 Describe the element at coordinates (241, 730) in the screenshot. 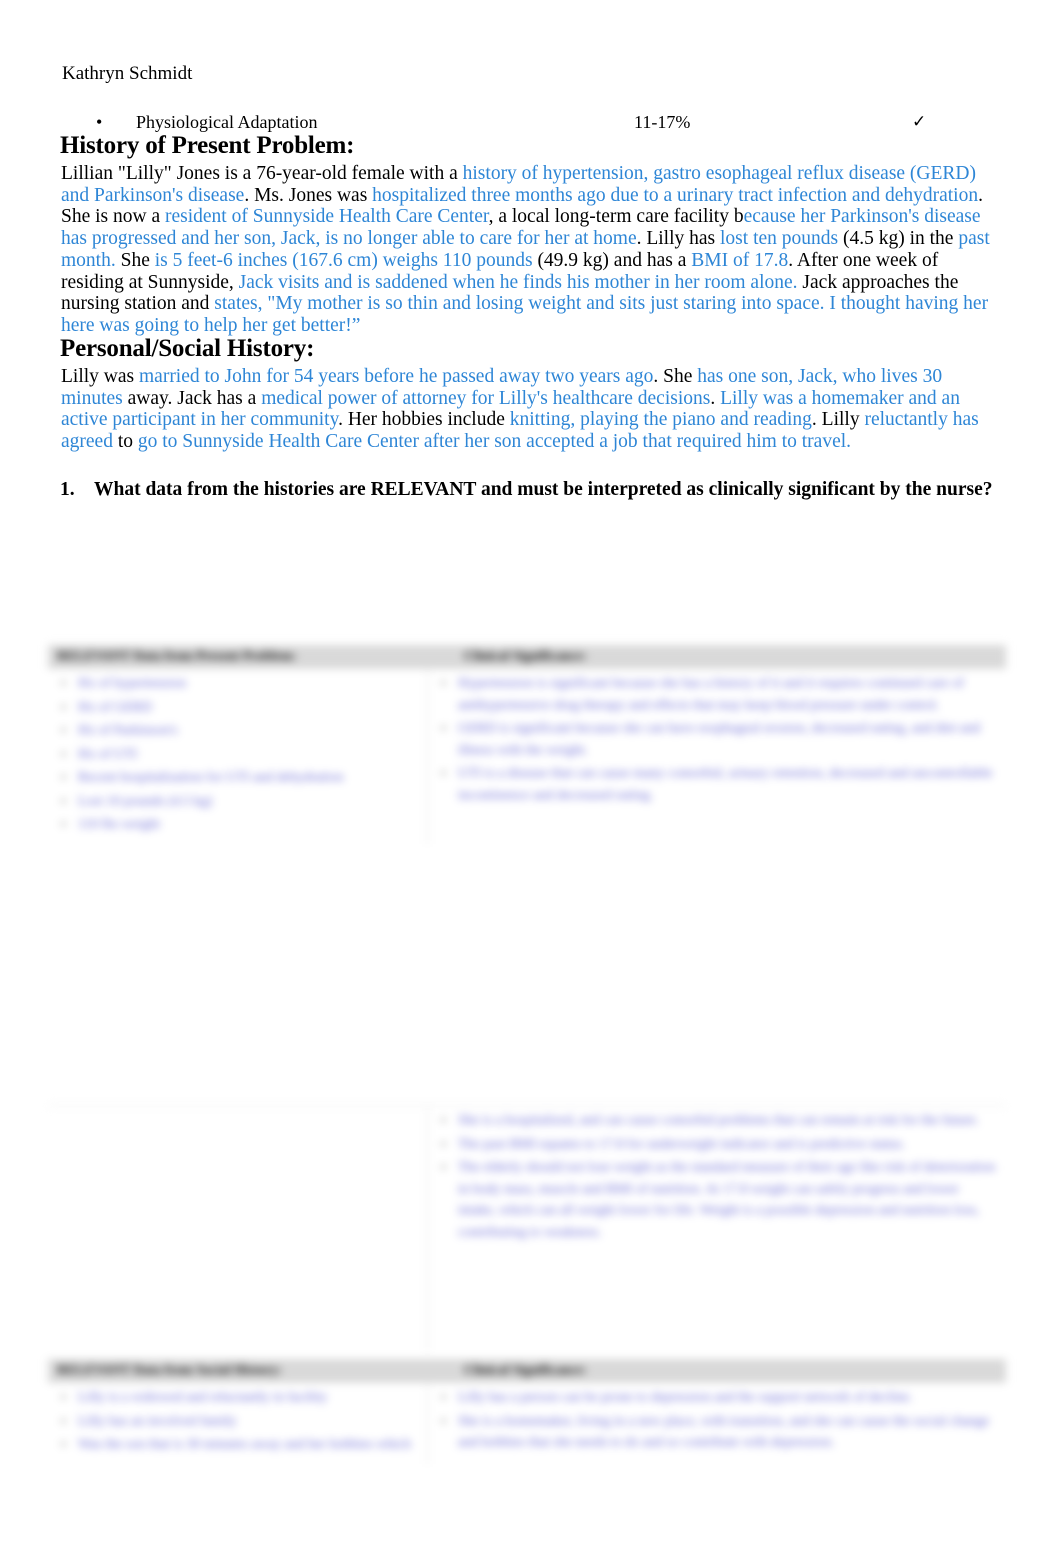

I see `list-item: Hx of Parkinson's` at that location.